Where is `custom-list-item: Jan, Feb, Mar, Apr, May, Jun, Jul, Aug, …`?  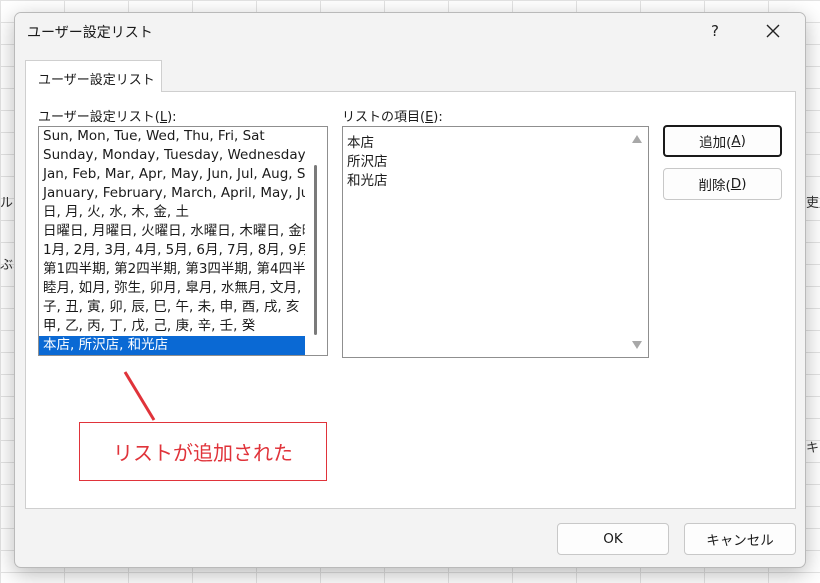
custom-list-item: Jan, Feb, Mar, Apr, May, Jun, Jul, Aug, … is located at coordinates (172, 174).